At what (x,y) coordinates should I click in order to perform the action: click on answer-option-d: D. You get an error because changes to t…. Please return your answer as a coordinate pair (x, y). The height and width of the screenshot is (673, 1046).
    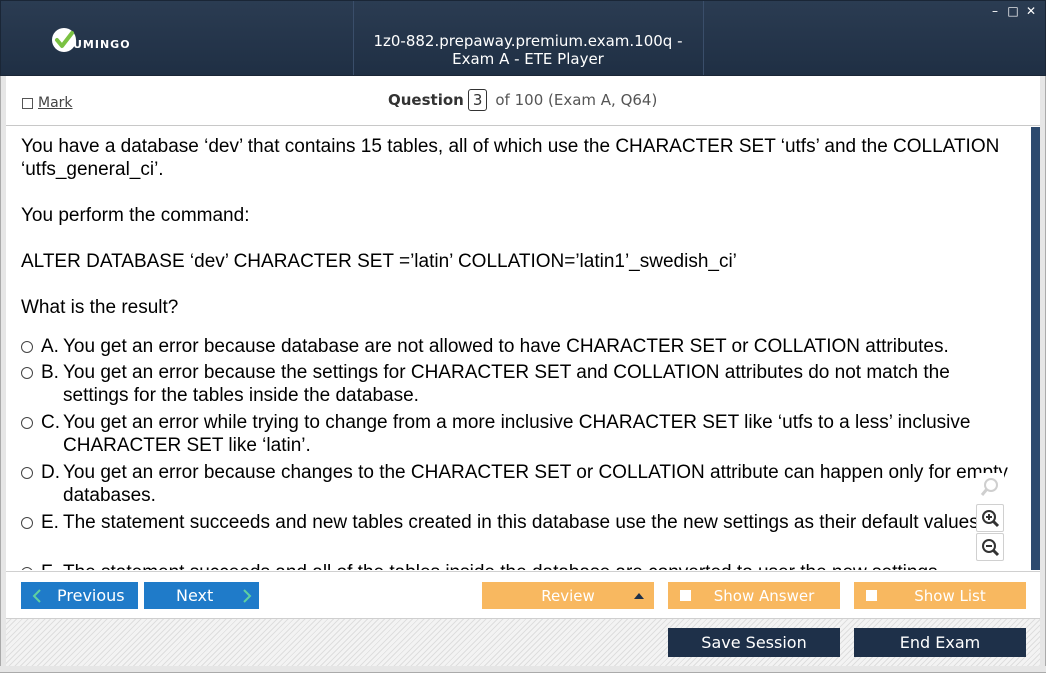
    Looking at the image, I should click on (516, 484).